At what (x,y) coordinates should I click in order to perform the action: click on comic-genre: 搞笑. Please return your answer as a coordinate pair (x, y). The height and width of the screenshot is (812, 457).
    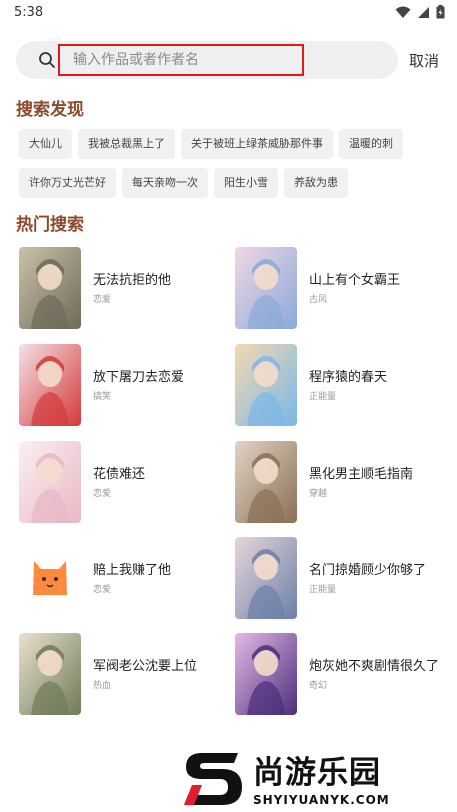
    Looking at the image, I should click on (102, 397).